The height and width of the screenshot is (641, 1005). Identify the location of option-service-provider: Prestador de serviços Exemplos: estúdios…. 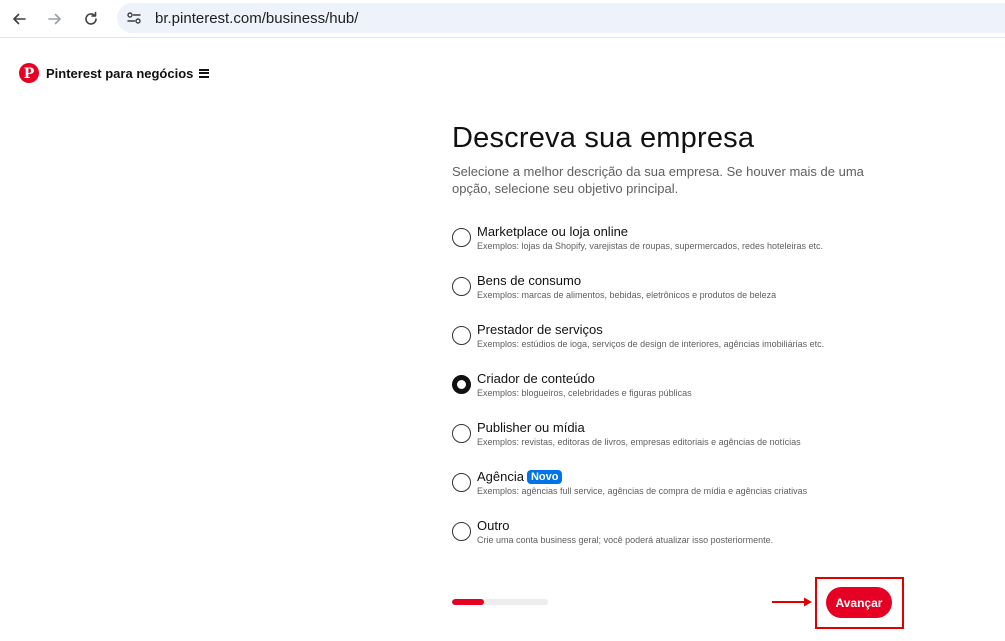
(692, 346).